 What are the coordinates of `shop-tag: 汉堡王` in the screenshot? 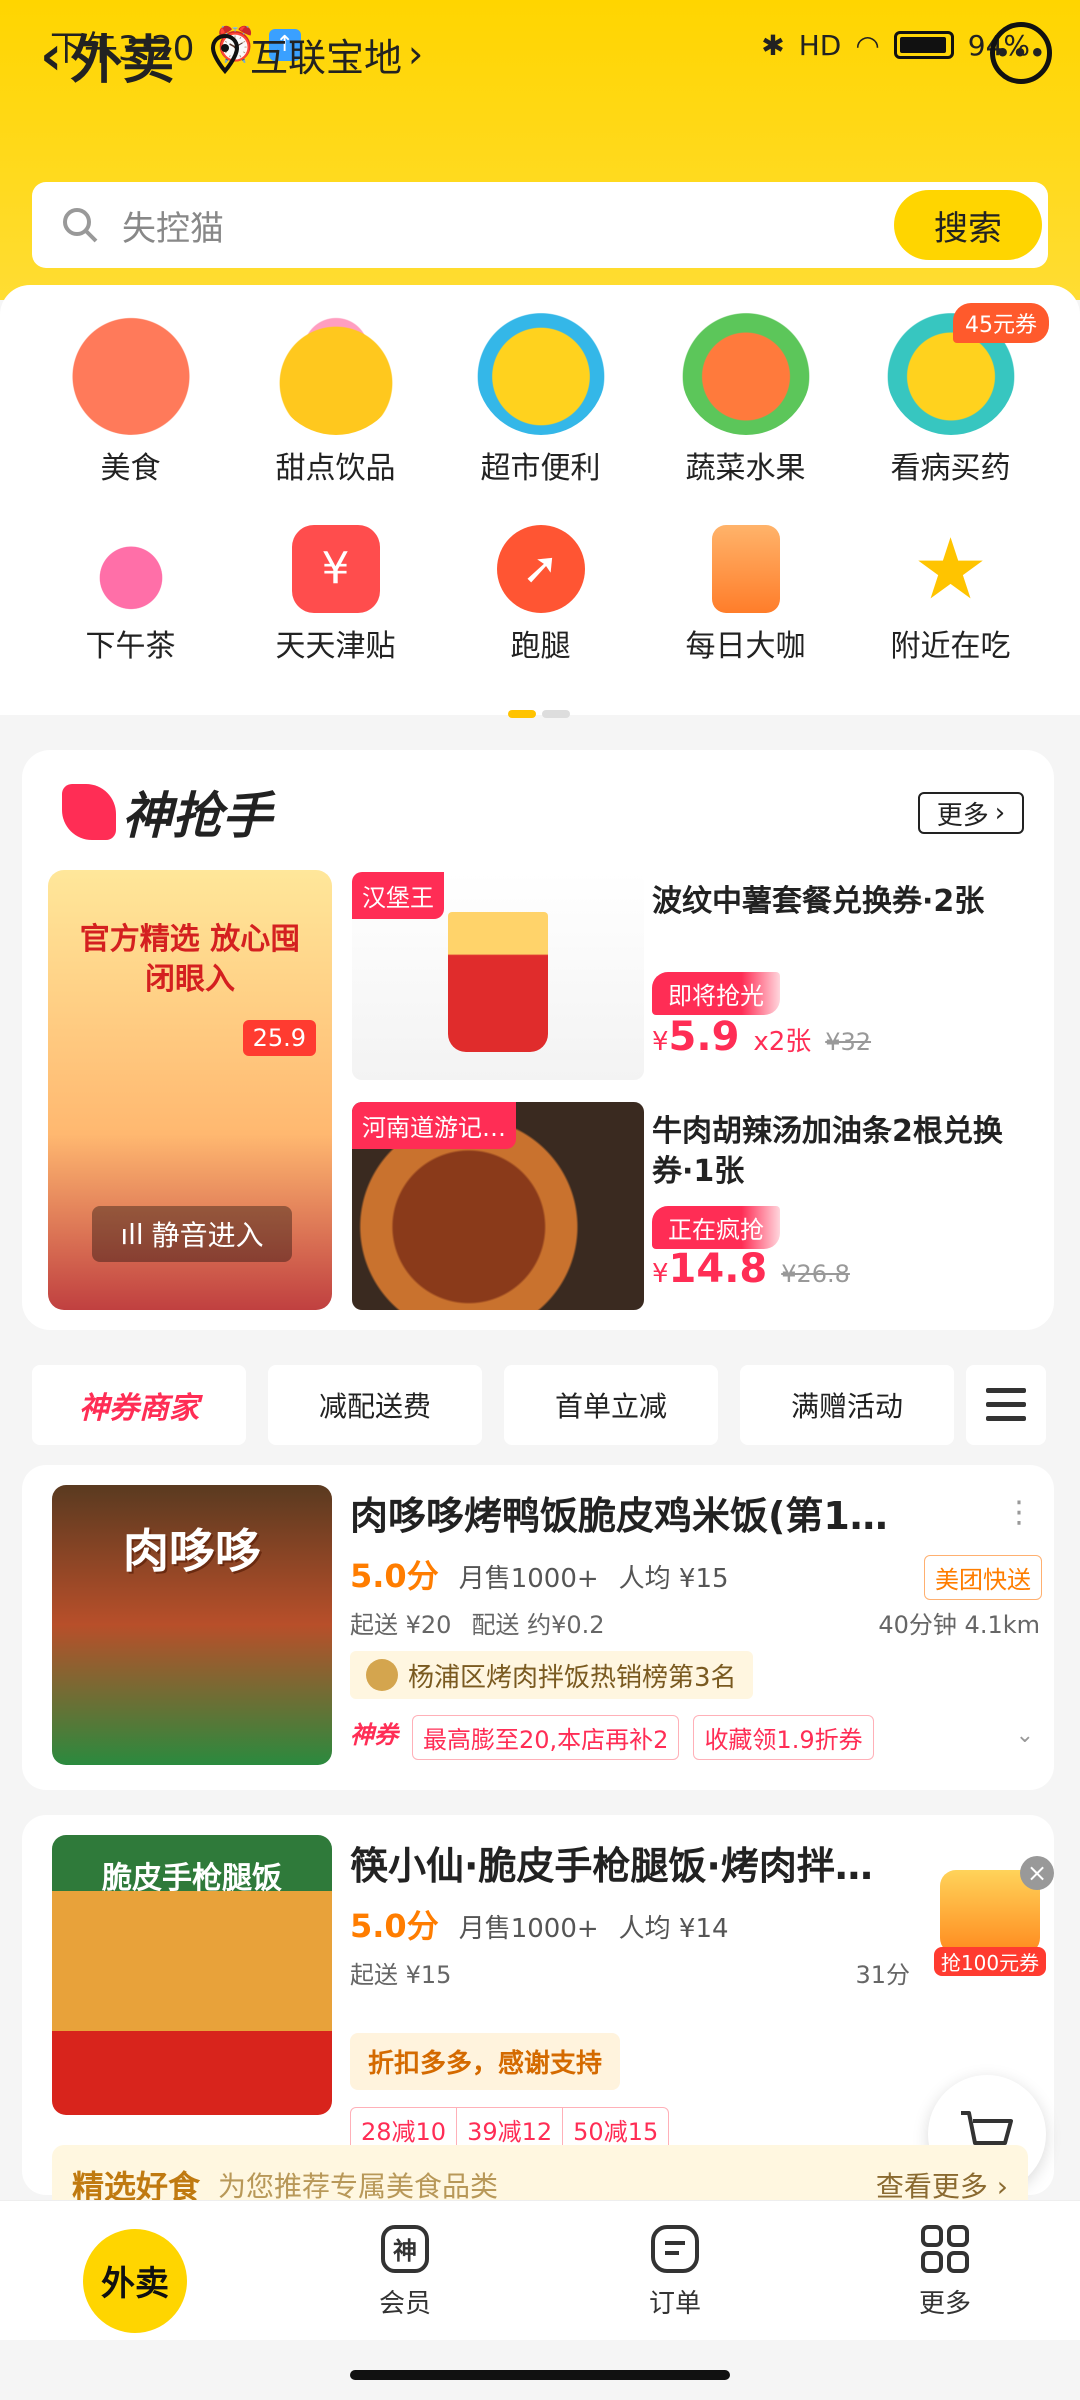 It's located at (398, 895).